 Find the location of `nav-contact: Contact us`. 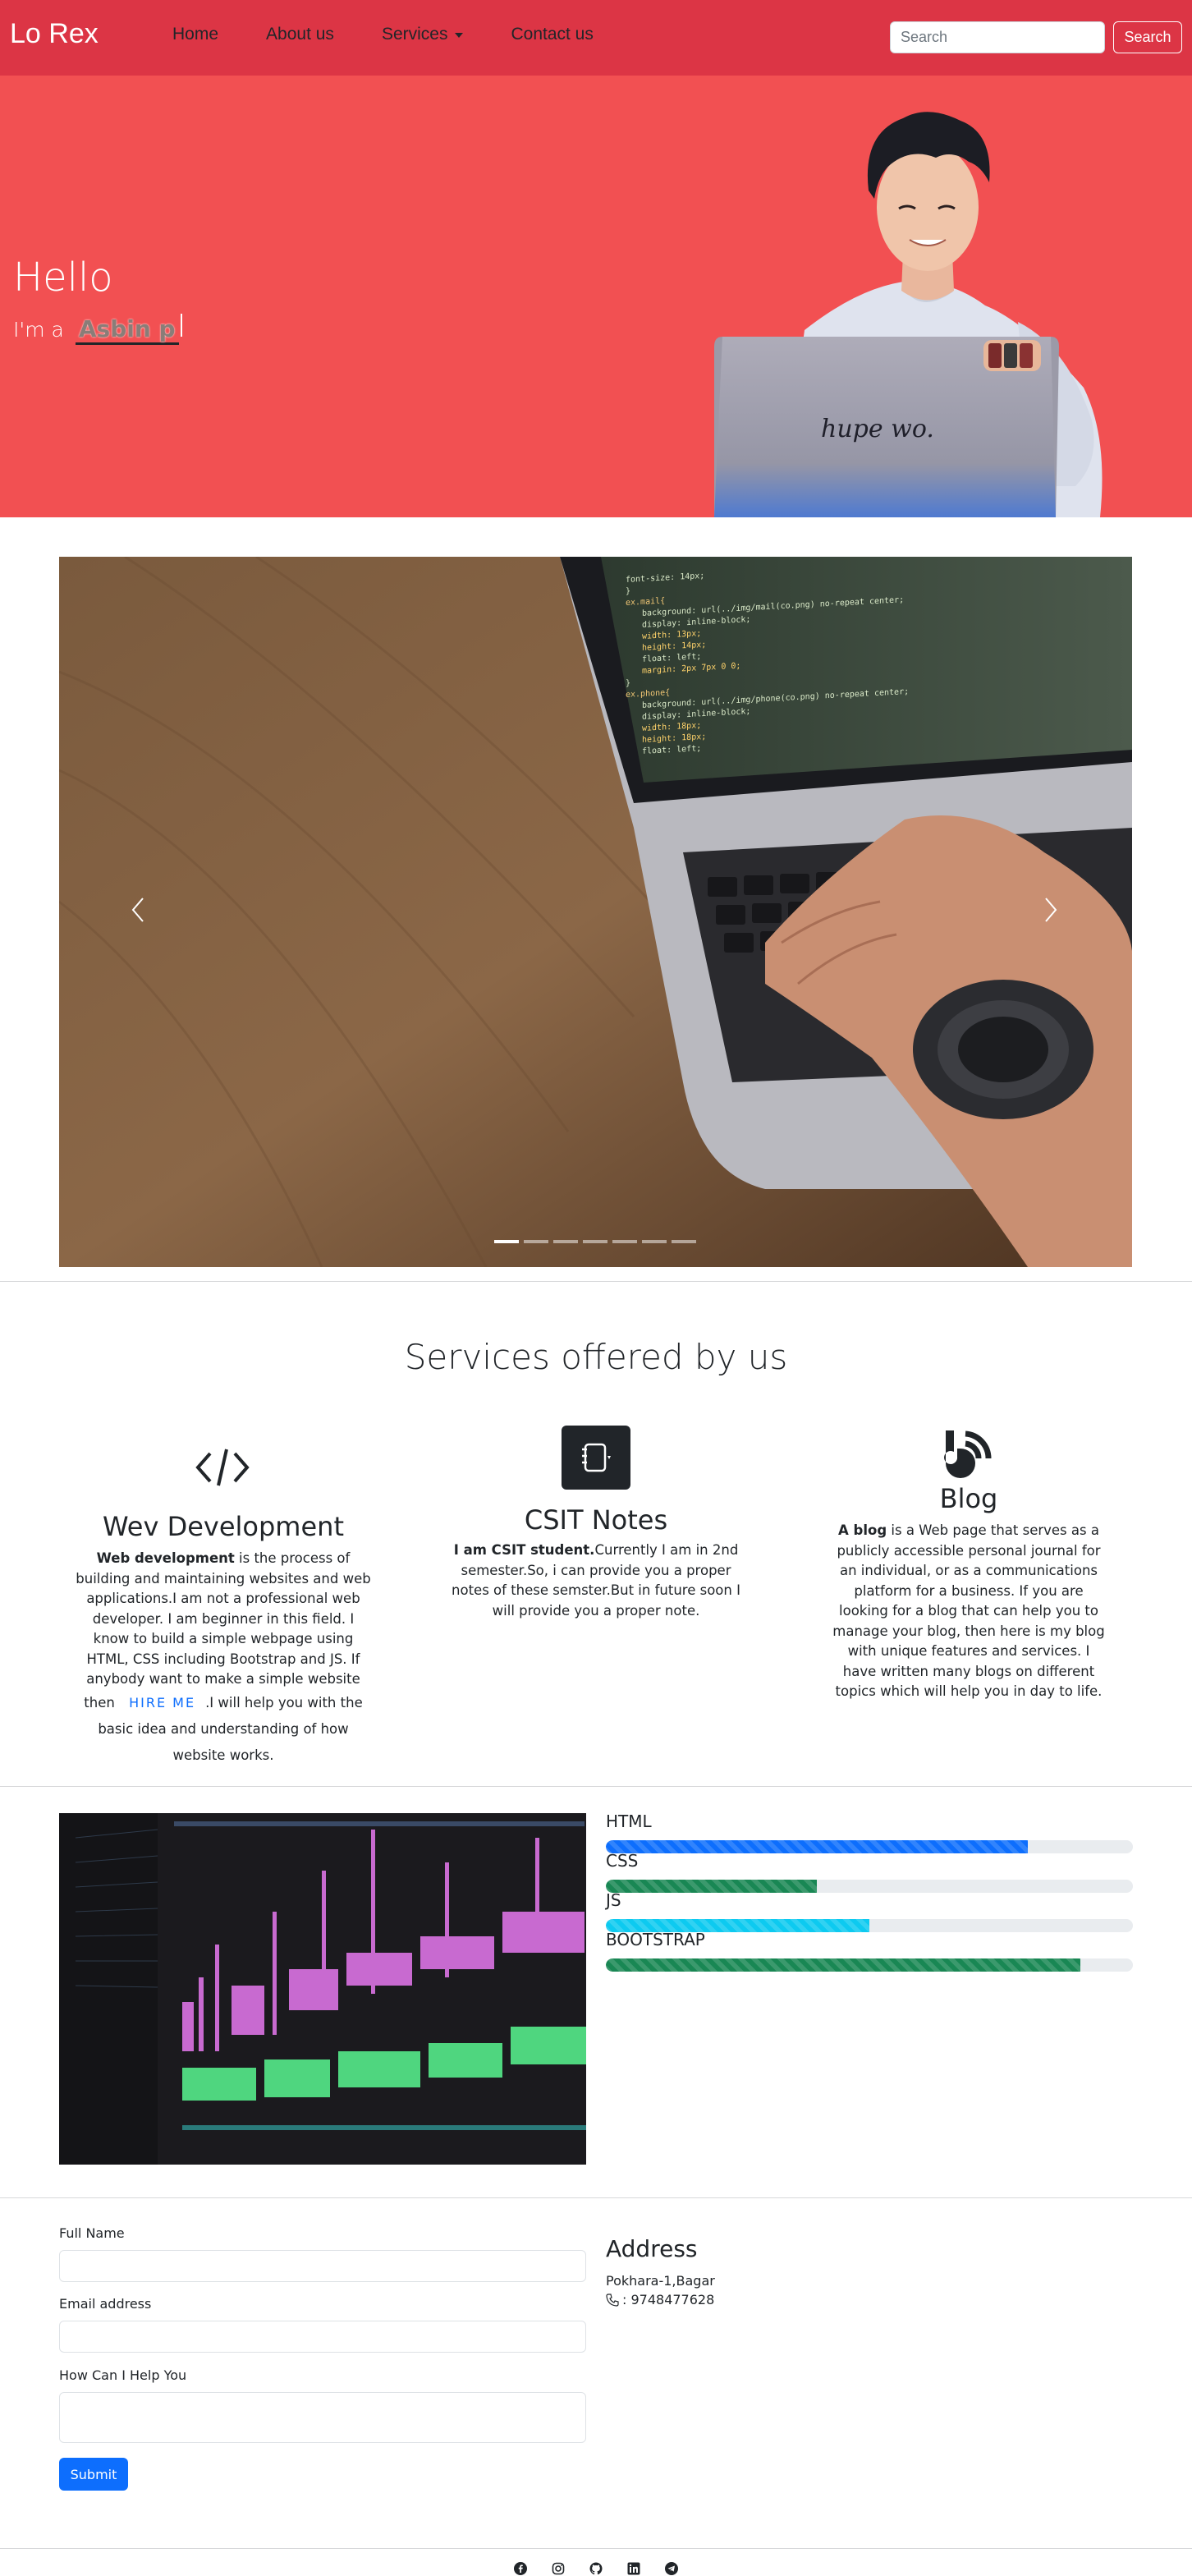

nav-contact: Contact us is located at coordinates (552, 34).